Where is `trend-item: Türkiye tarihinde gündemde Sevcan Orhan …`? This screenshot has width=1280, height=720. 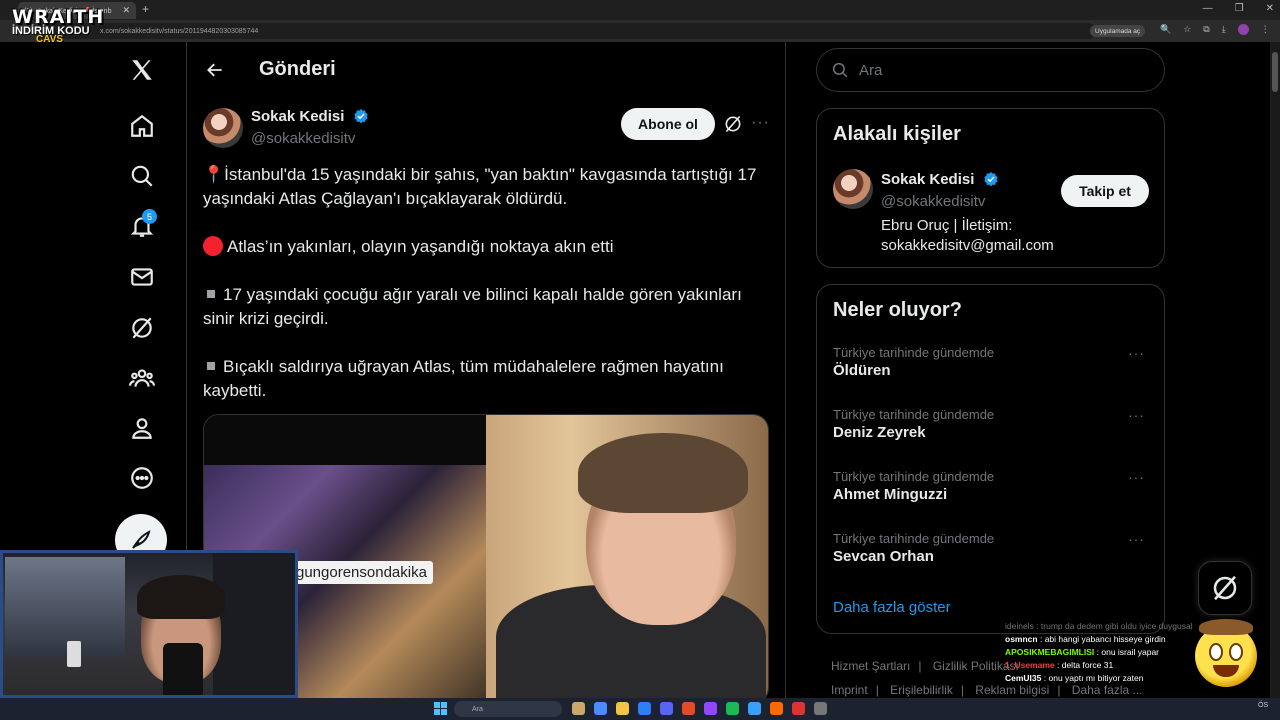
trend-item: Türkiye tarihinde gündemde Sevcan Orhan … is located at coordinates (993, 548).